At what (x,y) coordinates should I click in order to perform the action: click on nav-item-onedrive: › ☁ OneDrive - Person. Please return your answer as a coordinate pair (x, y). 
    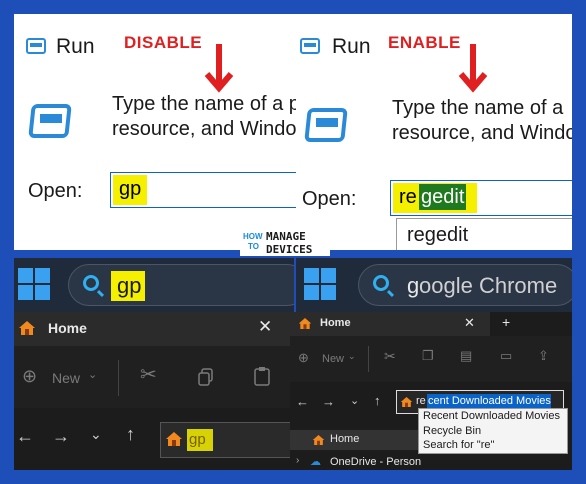
    Looking at the image, I should click on (356, 461).